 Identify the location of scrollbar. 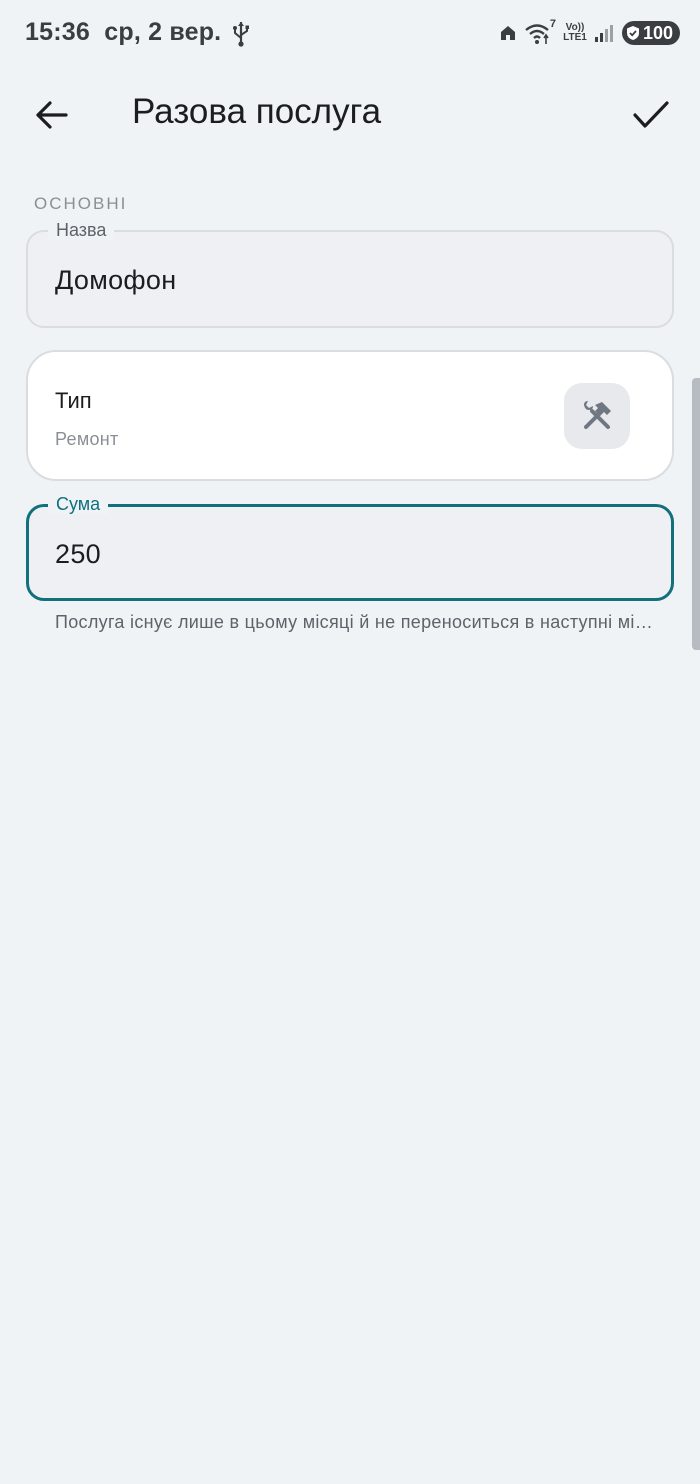
(696, 514).